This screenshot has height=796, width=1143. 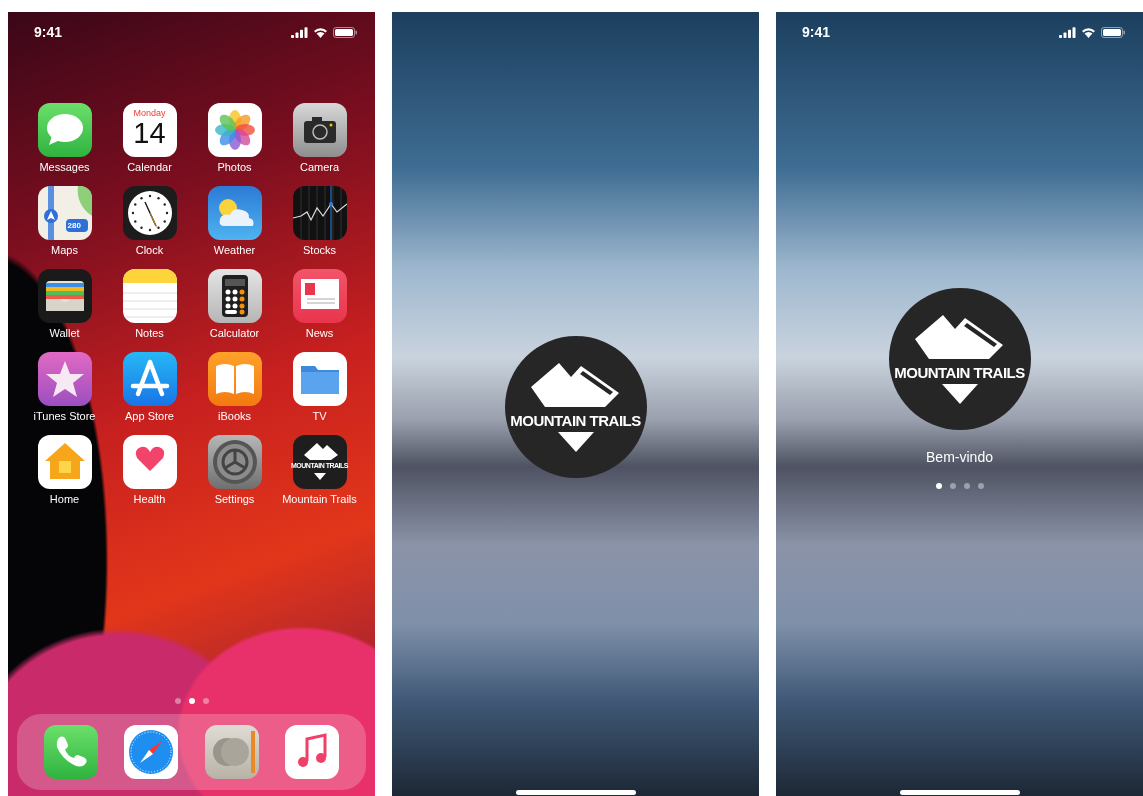 I want to click on clock-icon, so click(x=149, y=213).